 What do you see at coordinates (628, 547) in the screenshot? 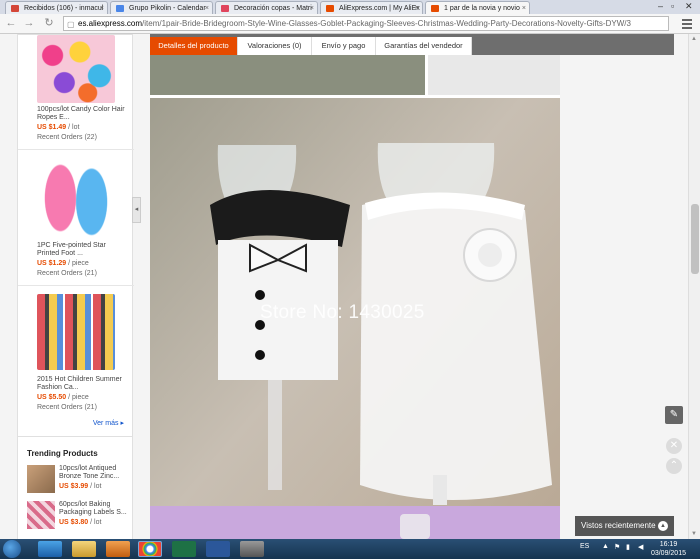
I see `network-icon: ▮` at bounding box center [628, 547].